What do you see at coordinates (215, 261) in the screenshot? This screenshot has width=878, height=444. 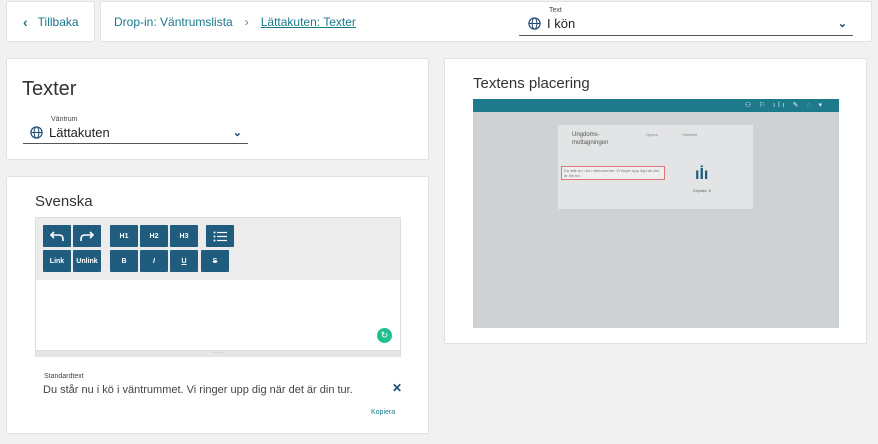 I see `strikethrough-button: S` at bounding box center [215, 261].